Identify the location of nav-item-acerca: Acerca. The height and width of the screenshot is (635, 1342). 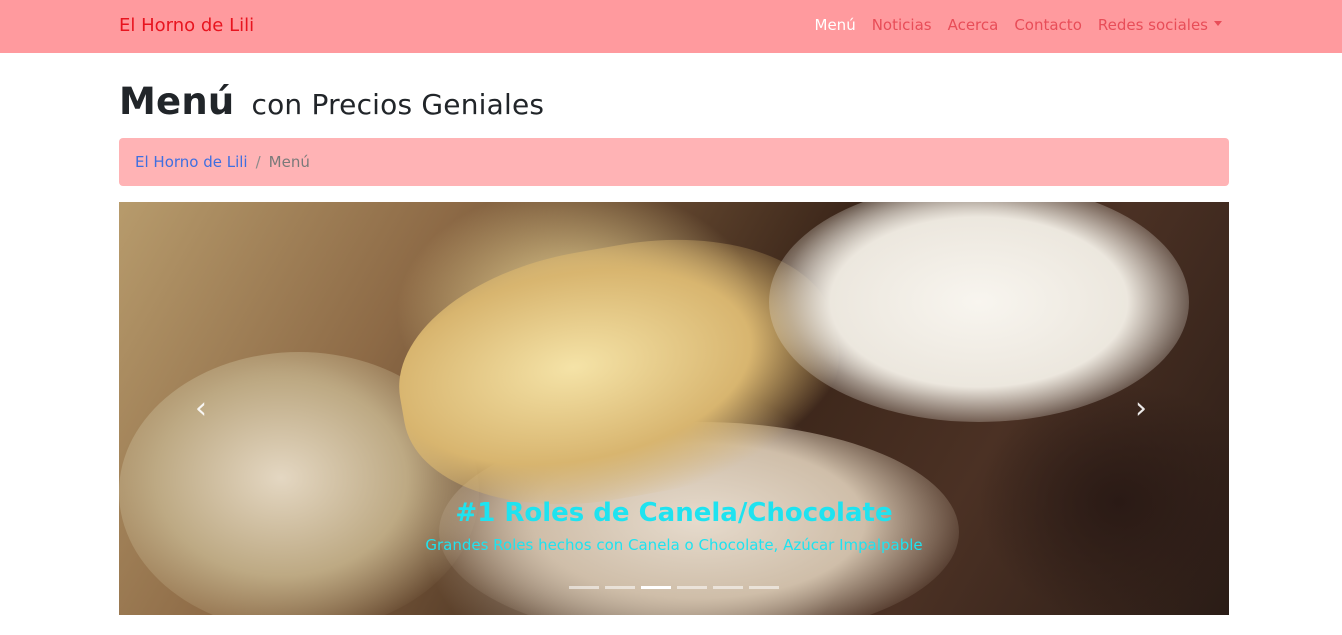
(973, 25).